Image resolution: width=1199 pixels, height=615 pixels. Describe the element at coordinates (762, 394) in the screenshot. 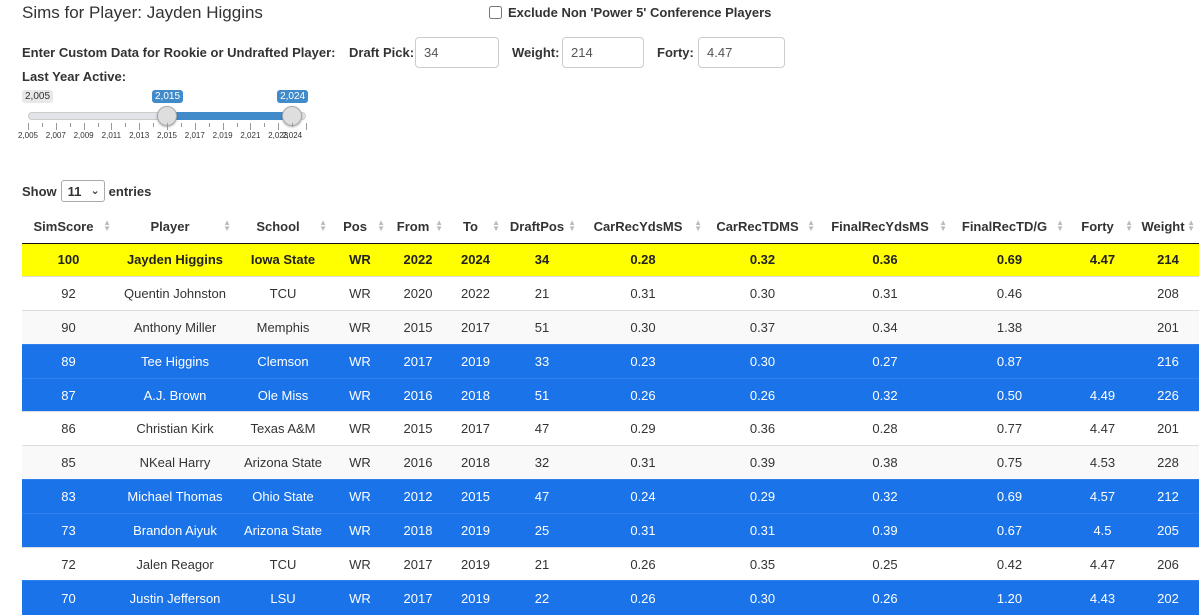

I see `table-cell-carrectdms: 0.26` at that location.